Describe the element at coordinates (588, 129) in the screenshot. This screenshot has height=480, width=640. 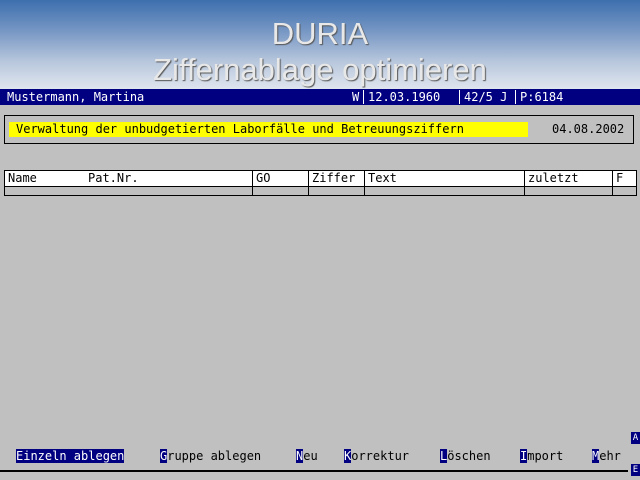
I see `info-date: 04.08.2002` at that location.